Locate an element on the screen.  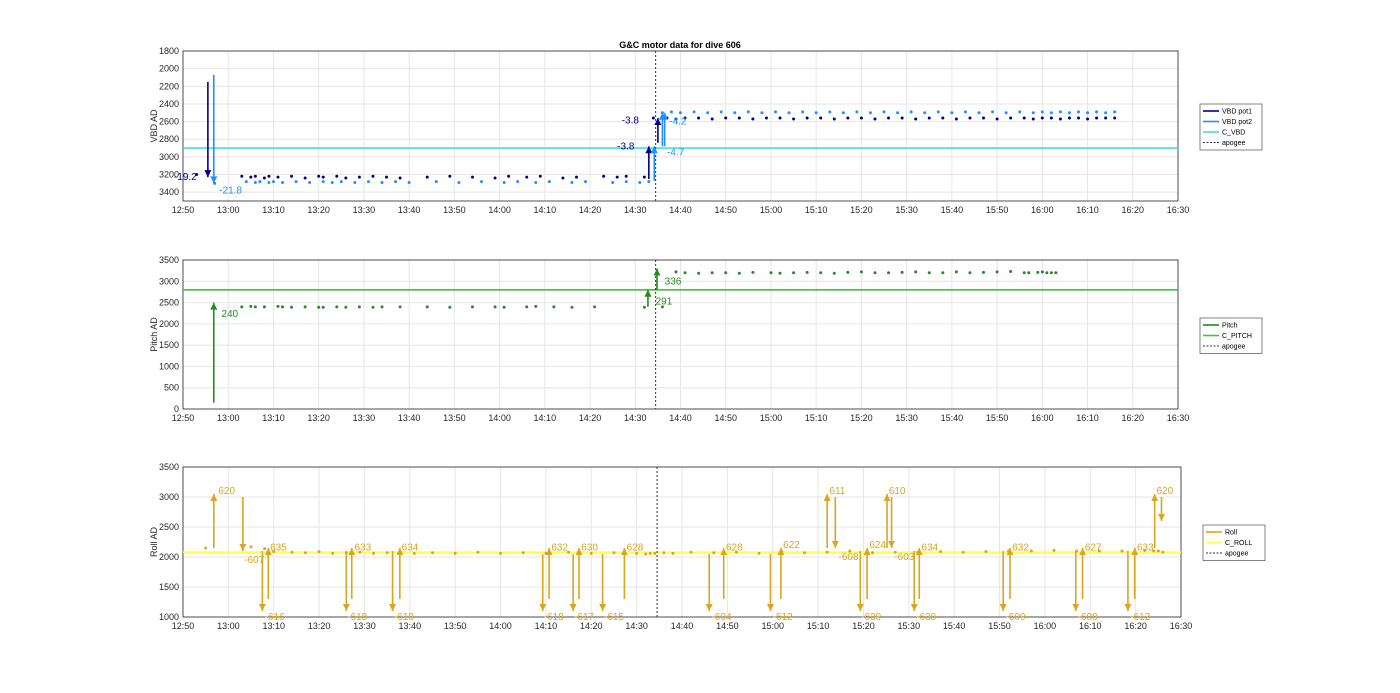
arrow-label: 627 is located at coordinates (1093, 547).